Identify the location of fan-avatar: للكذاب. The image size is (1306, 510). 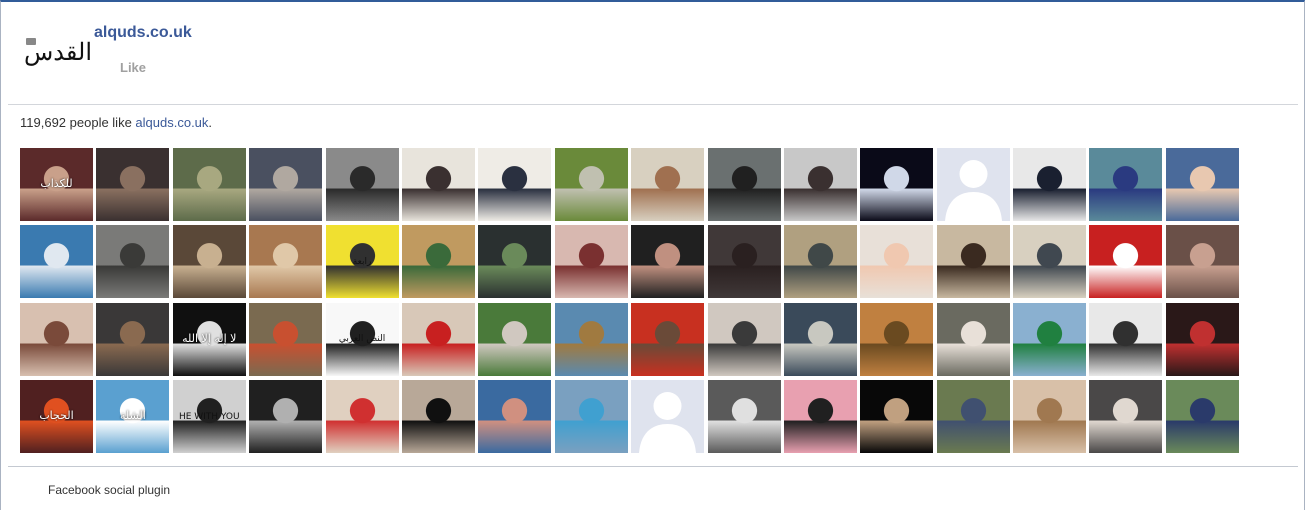
(56, 184).